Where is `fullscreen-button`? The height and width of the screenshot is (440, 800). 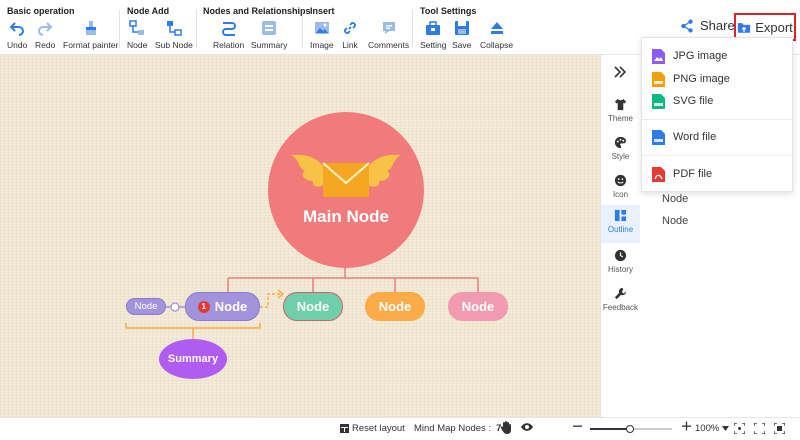 fullscreen-button is located at coordinates (759, 428).